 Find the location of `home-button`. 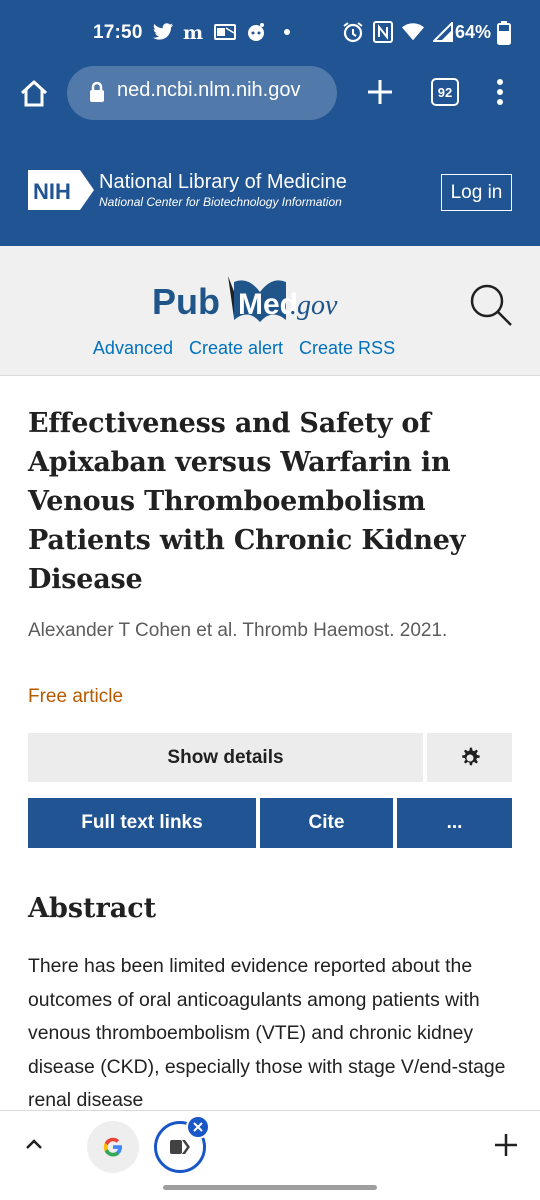

home-button is located at coordinates (34, 94).